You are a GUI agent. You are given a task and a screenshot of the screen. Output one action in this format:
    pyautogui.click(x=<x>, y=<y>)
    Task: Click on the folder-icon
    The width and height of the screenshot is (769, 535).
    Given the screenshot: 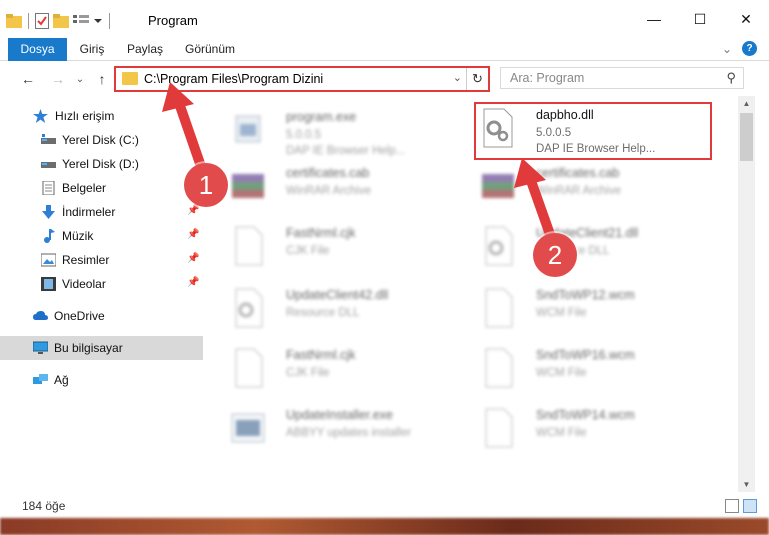 What is the action you would take?
    pyautogui.click(x=14, y=21)
    